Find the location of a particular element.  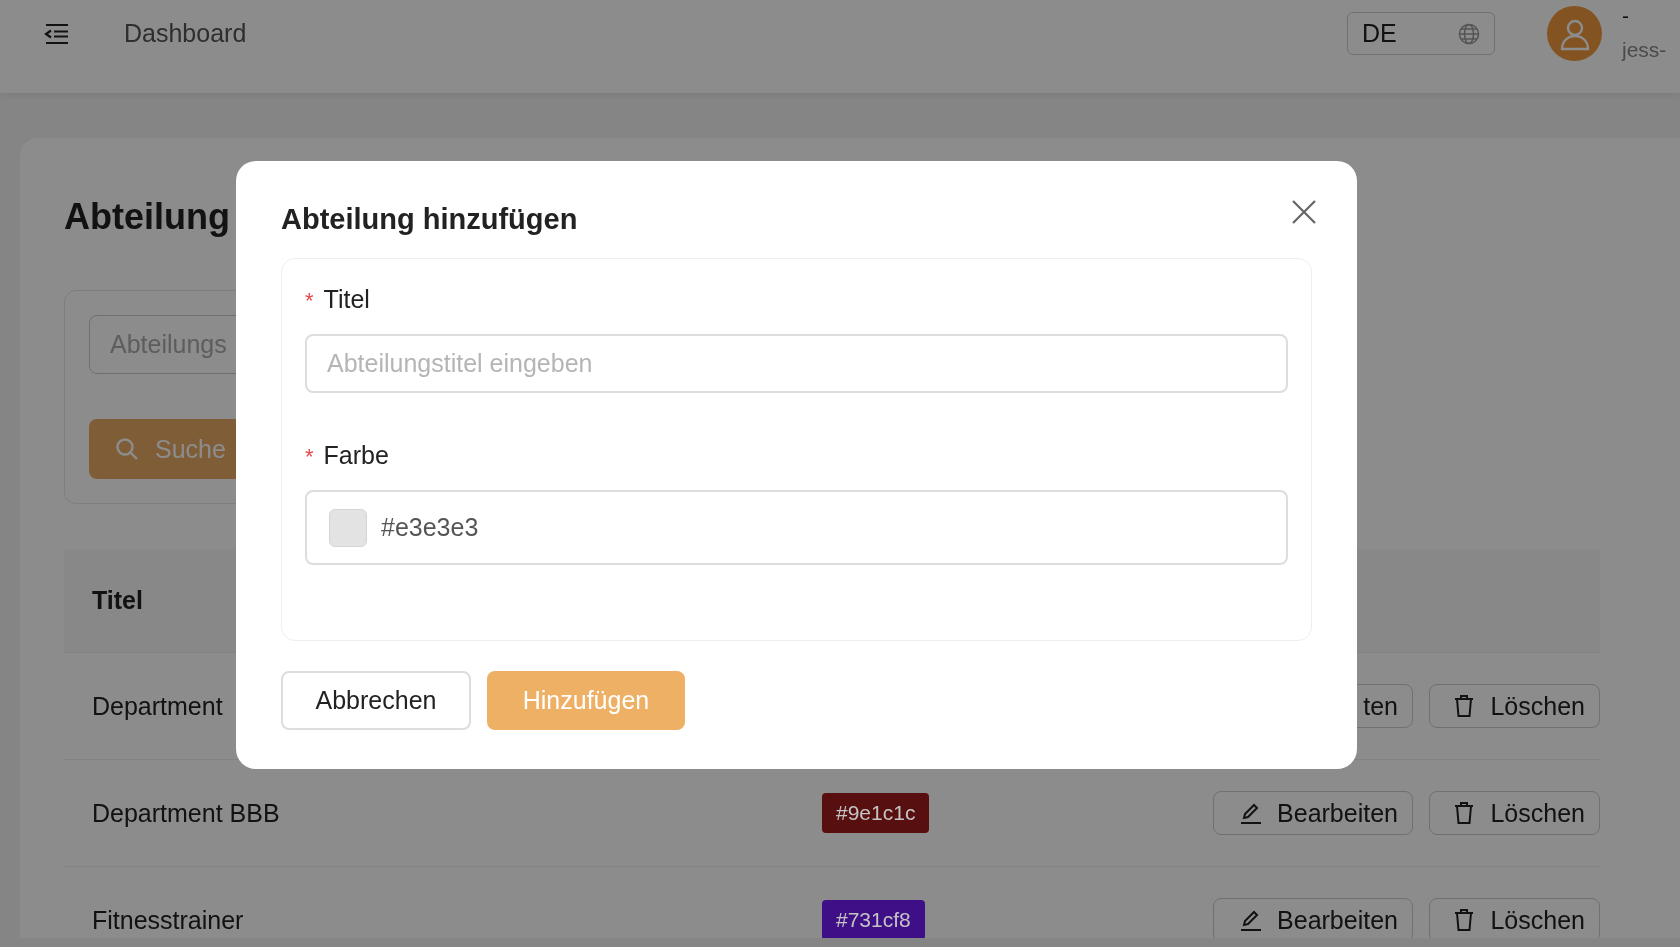

search-icon is located at coordinates (127, 449).